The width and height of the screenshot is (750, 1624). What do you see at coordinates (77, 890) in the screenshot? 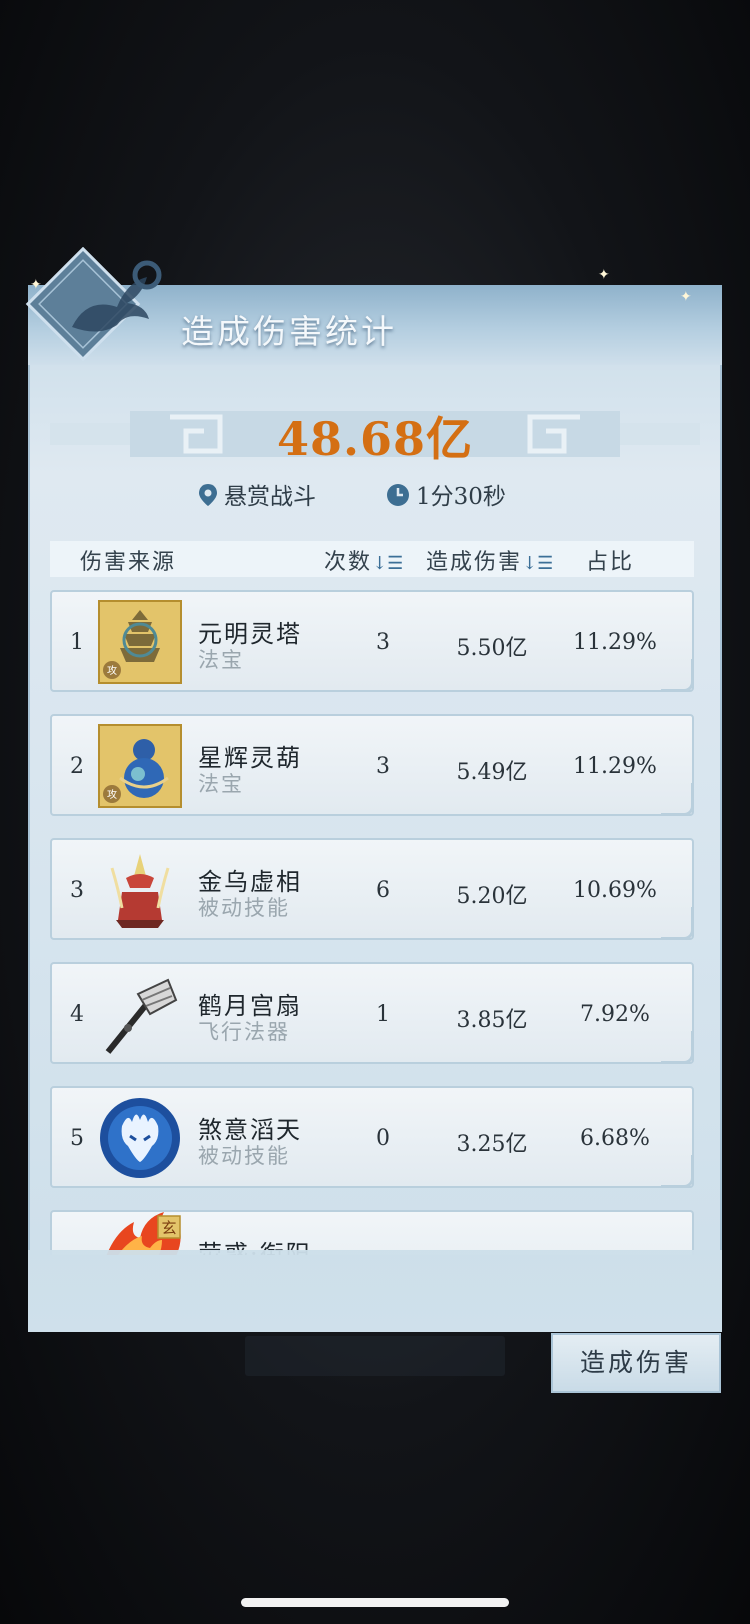
I see `row-rank: 3` at bounding box center [77, 890].